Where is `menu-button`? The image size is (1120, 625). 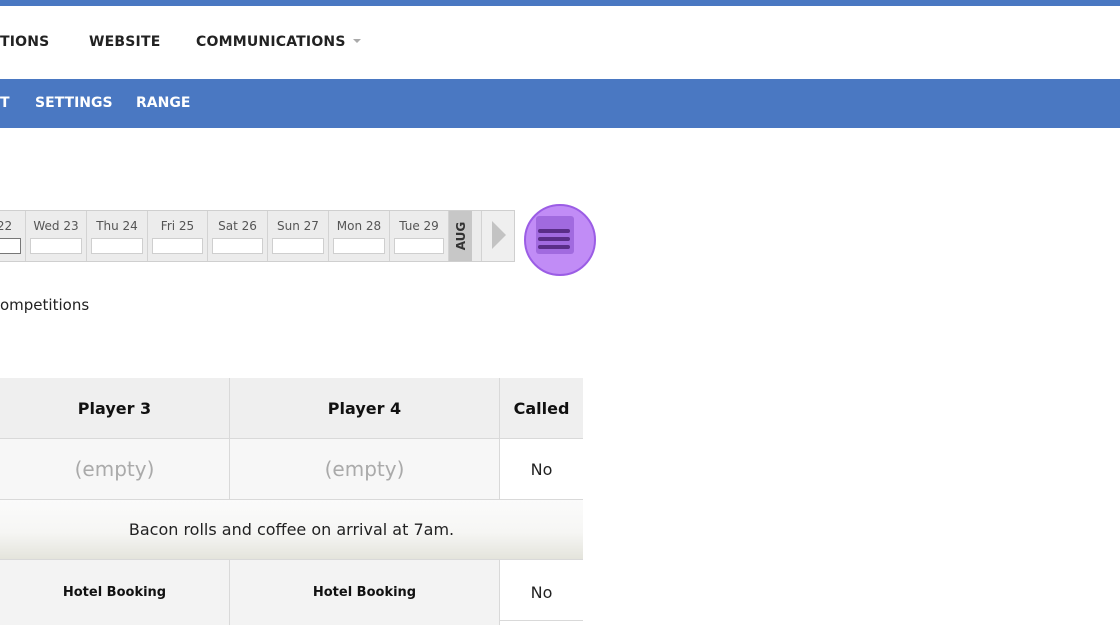 menu-button is located at coordinates (560, 240).